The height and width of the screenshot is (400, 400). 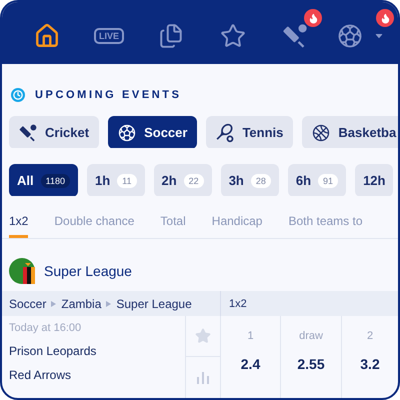 What do you see at coordinates (45, 328) in the screenshot?
I see `match-time: Today at 16:00` at bounding box center [45, 328].